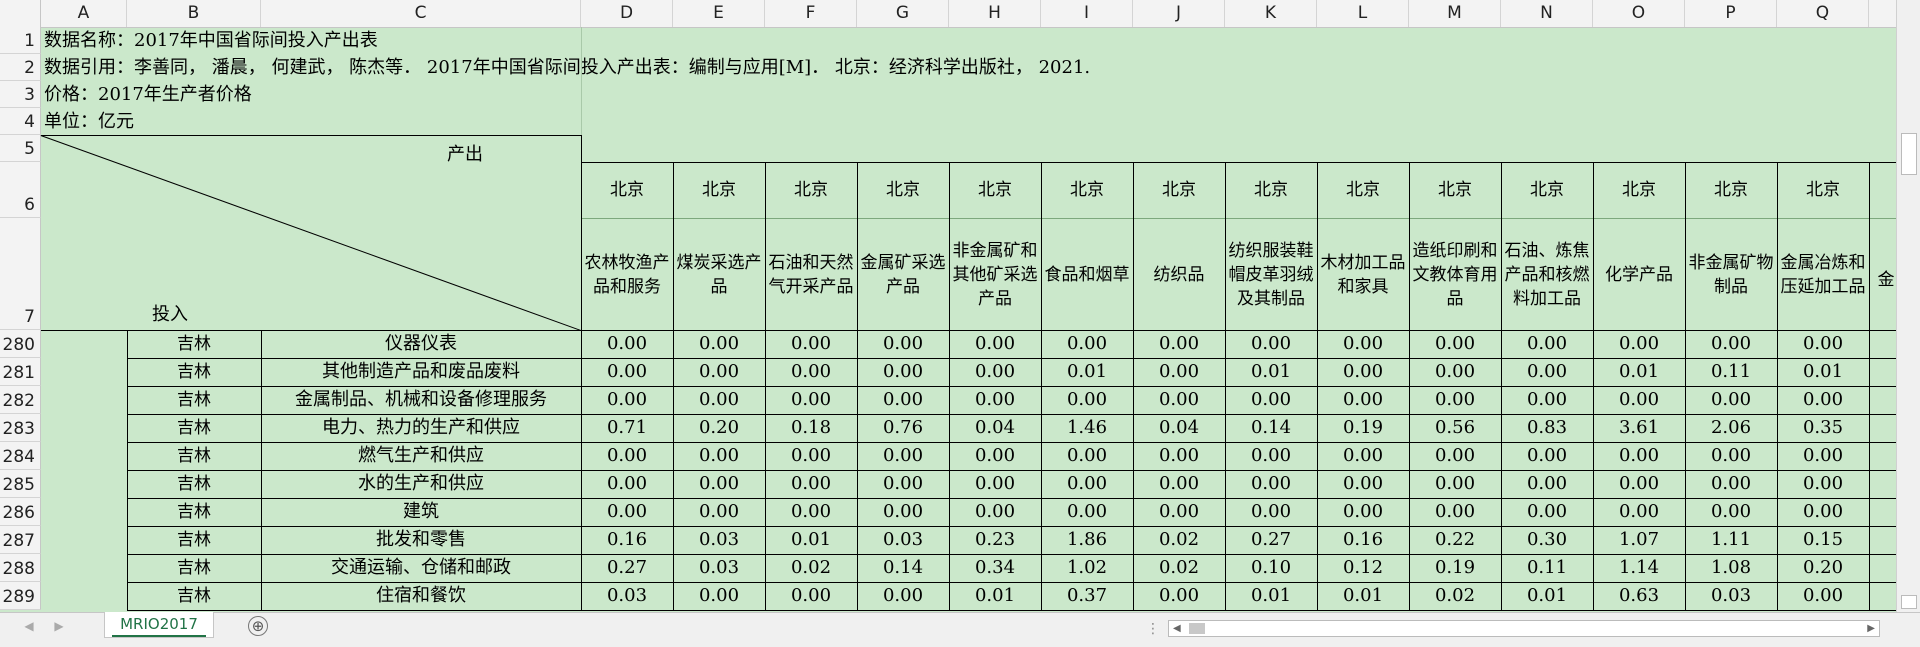 The width and height of the screenshot is (1920, 647). What do you see at coordinates (20, 274) in the screenshot?
I see `row-number: 7` at bounding box center [20, 274].